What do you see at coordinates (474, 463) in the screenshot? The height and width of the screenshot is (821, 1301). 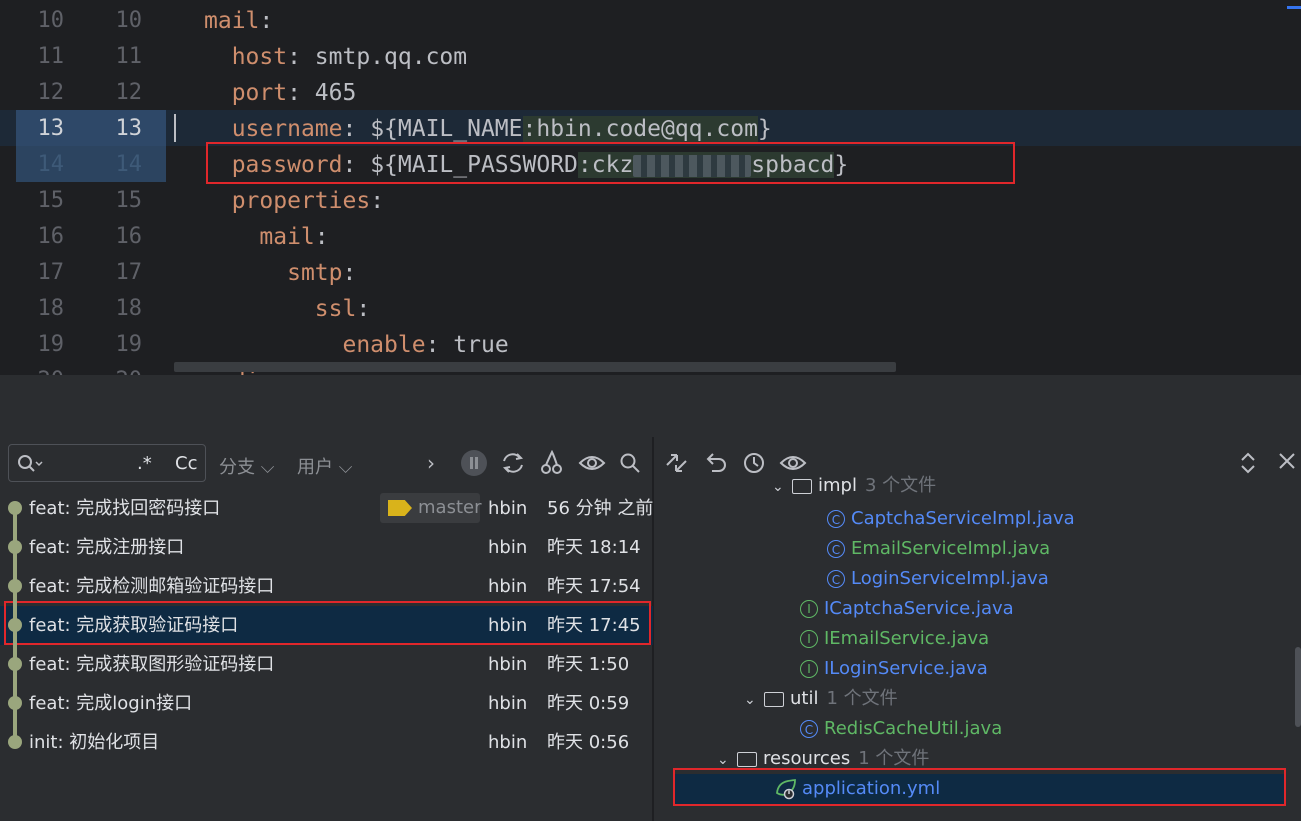 I see `pause-icon` at bounding box center [474, 463].